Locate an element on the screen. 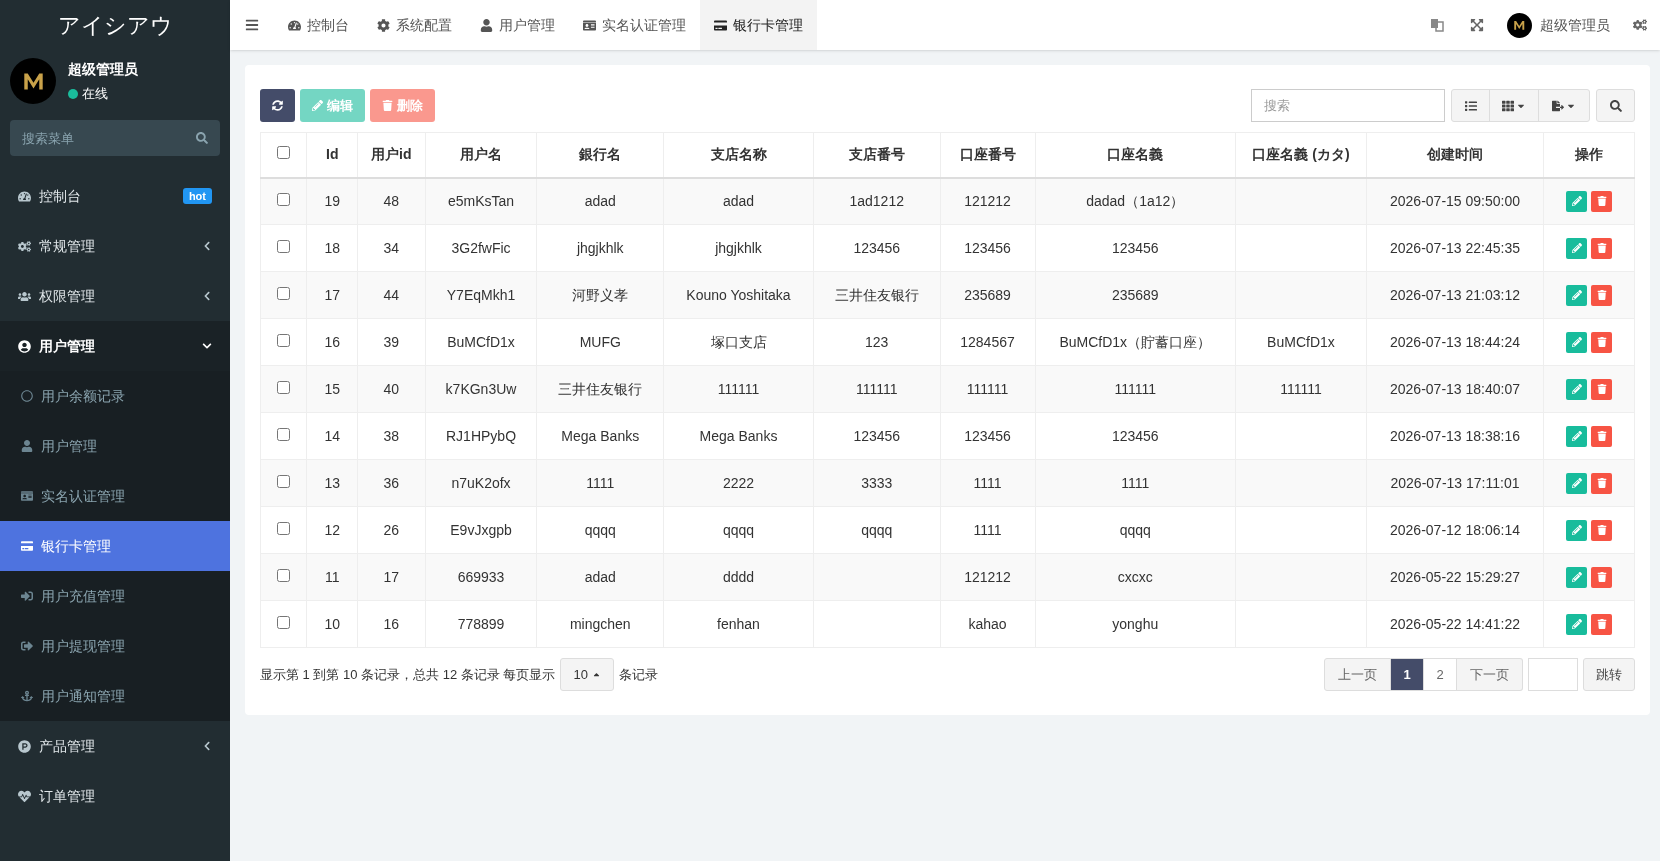  table-cell: 2026-07-15 09:50:00 is located at coordinates (1455, 201).